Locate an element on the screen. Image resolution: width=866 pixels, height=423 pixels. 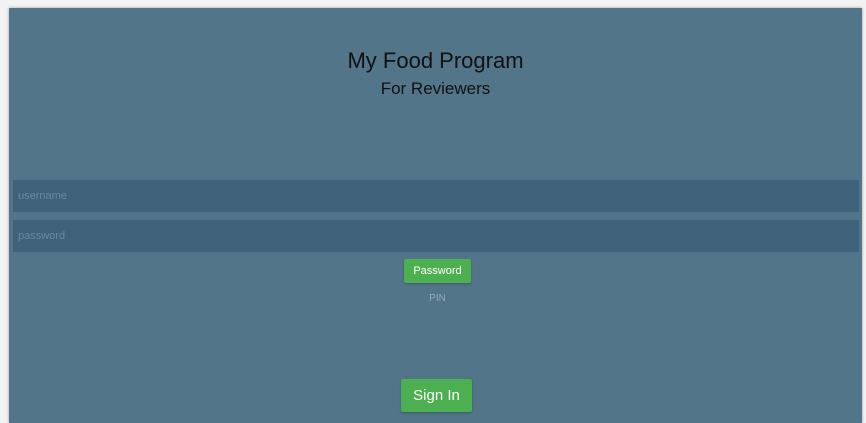
app-subtitle: For Reviewers is located at coordinates (435, 88).